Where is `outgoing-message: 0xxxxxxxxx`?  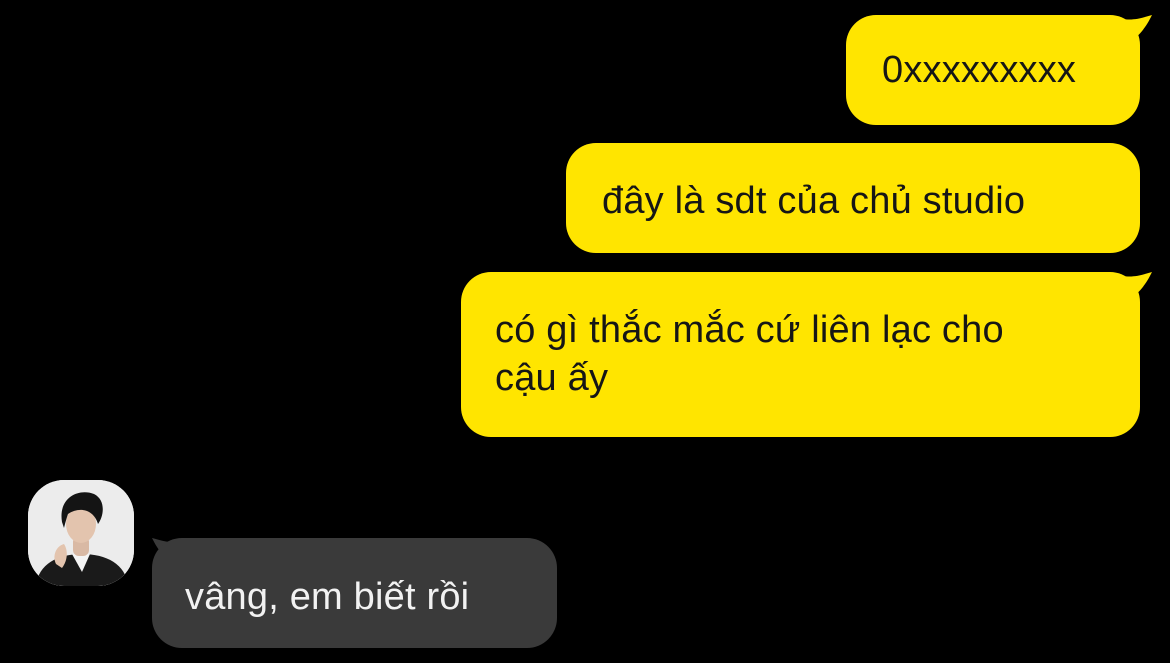
outgoing-message: 0xxxxxxxxx is located at coordinates (993, 70).